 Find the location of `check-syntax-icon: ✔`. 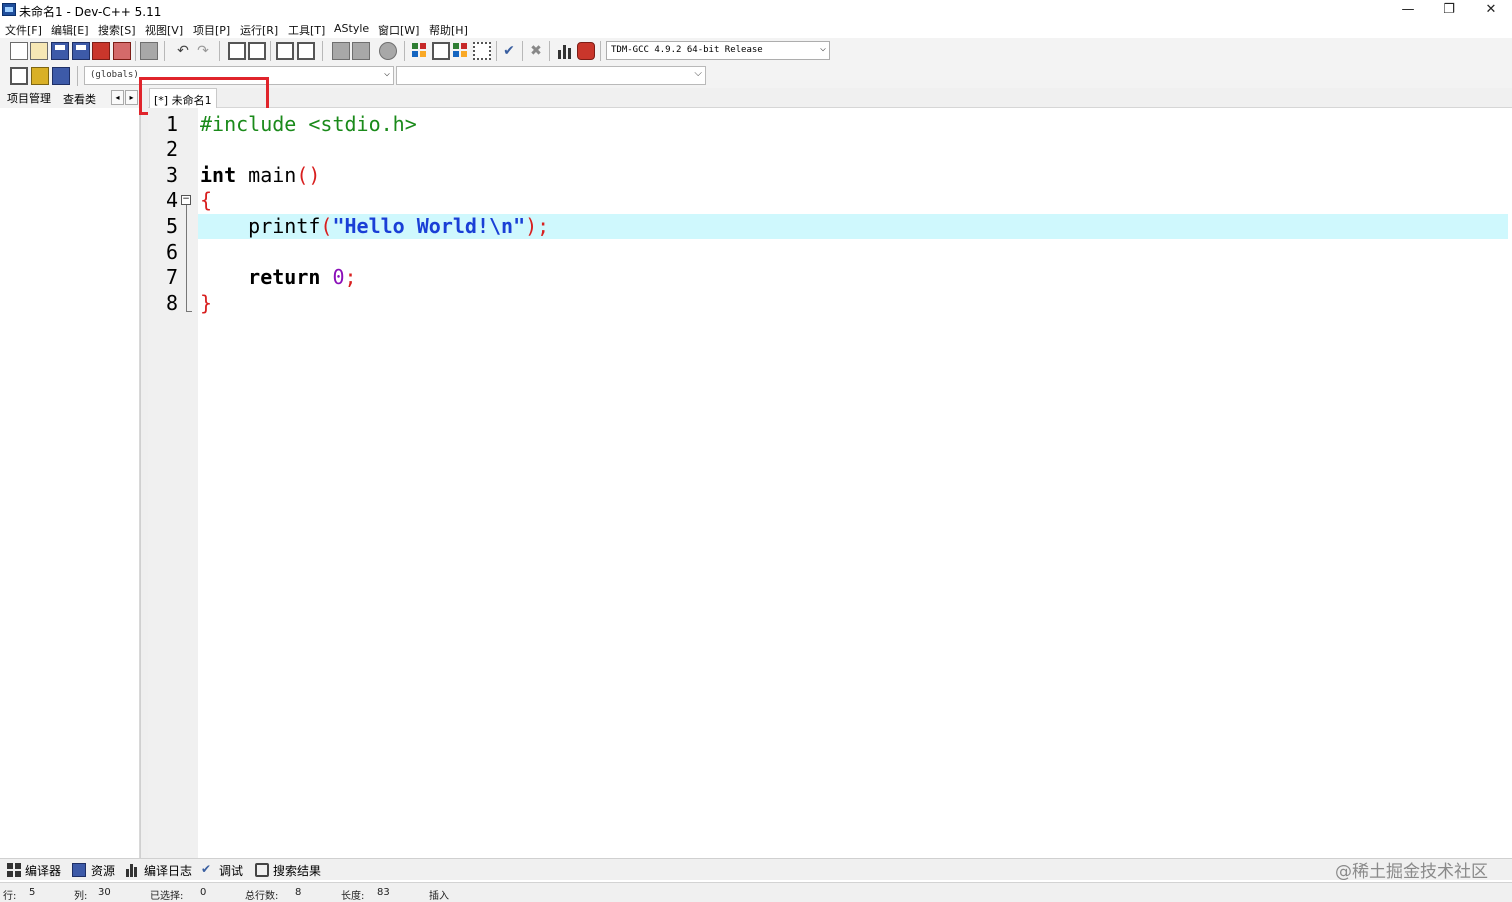

check-syntax-icon: ✔ is located at coordinates (509, 51).